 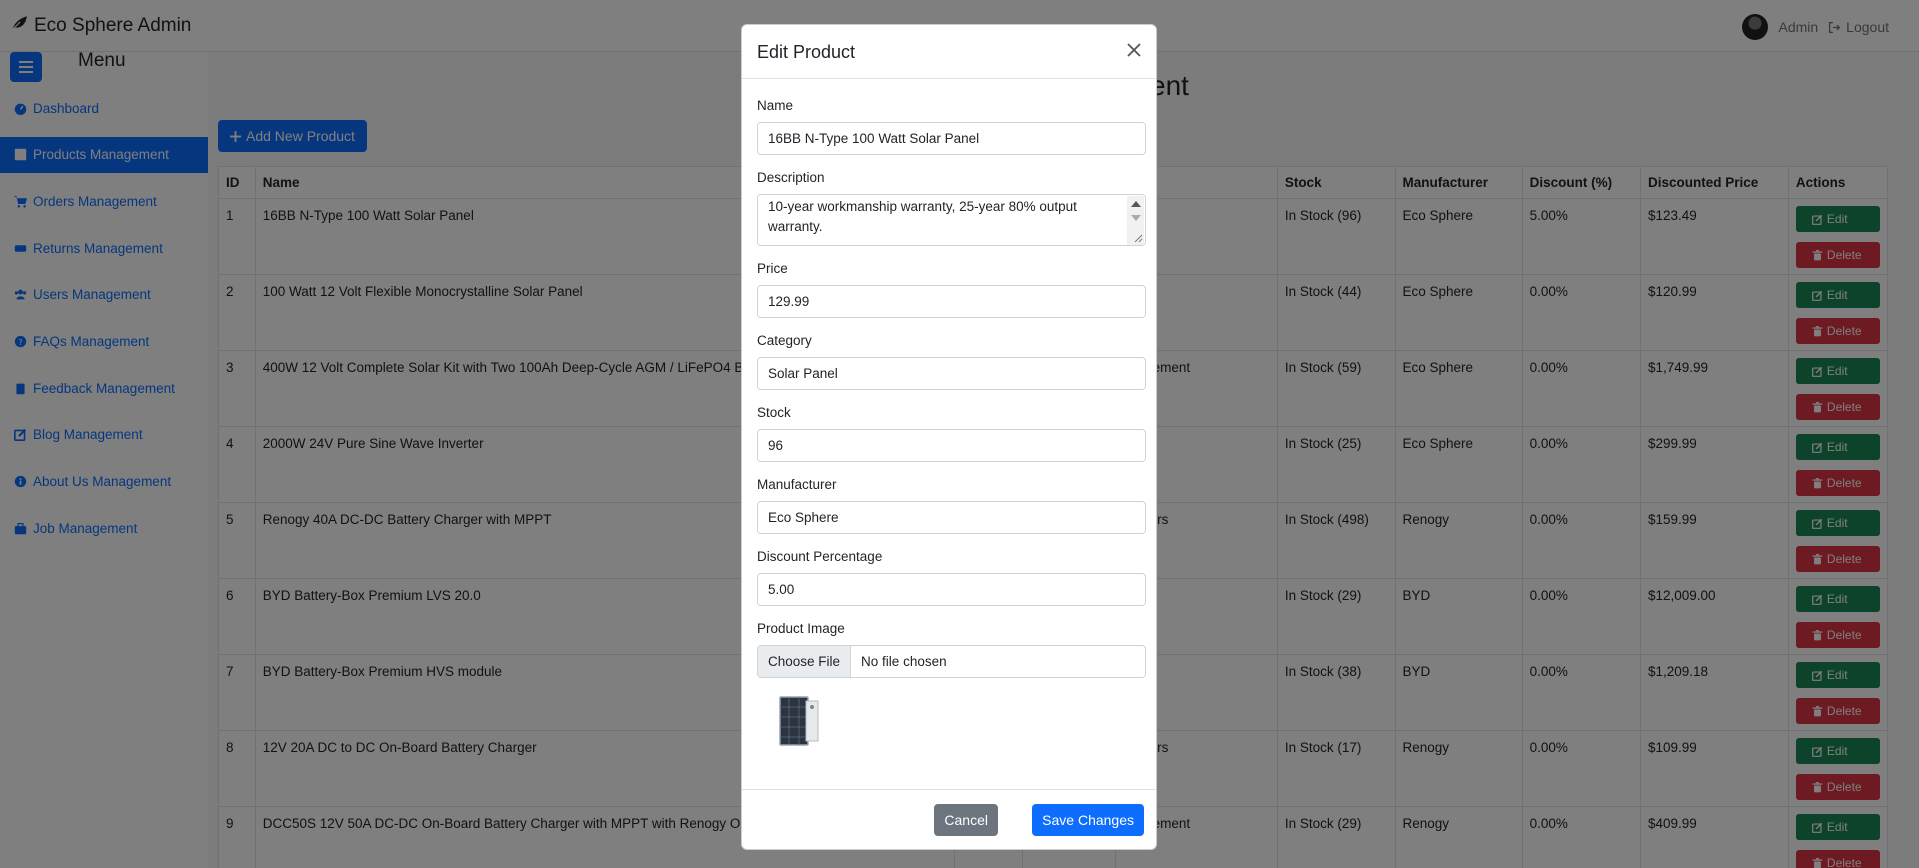 I want to click on file-status: No file chosen, so click(x=904, y=661).